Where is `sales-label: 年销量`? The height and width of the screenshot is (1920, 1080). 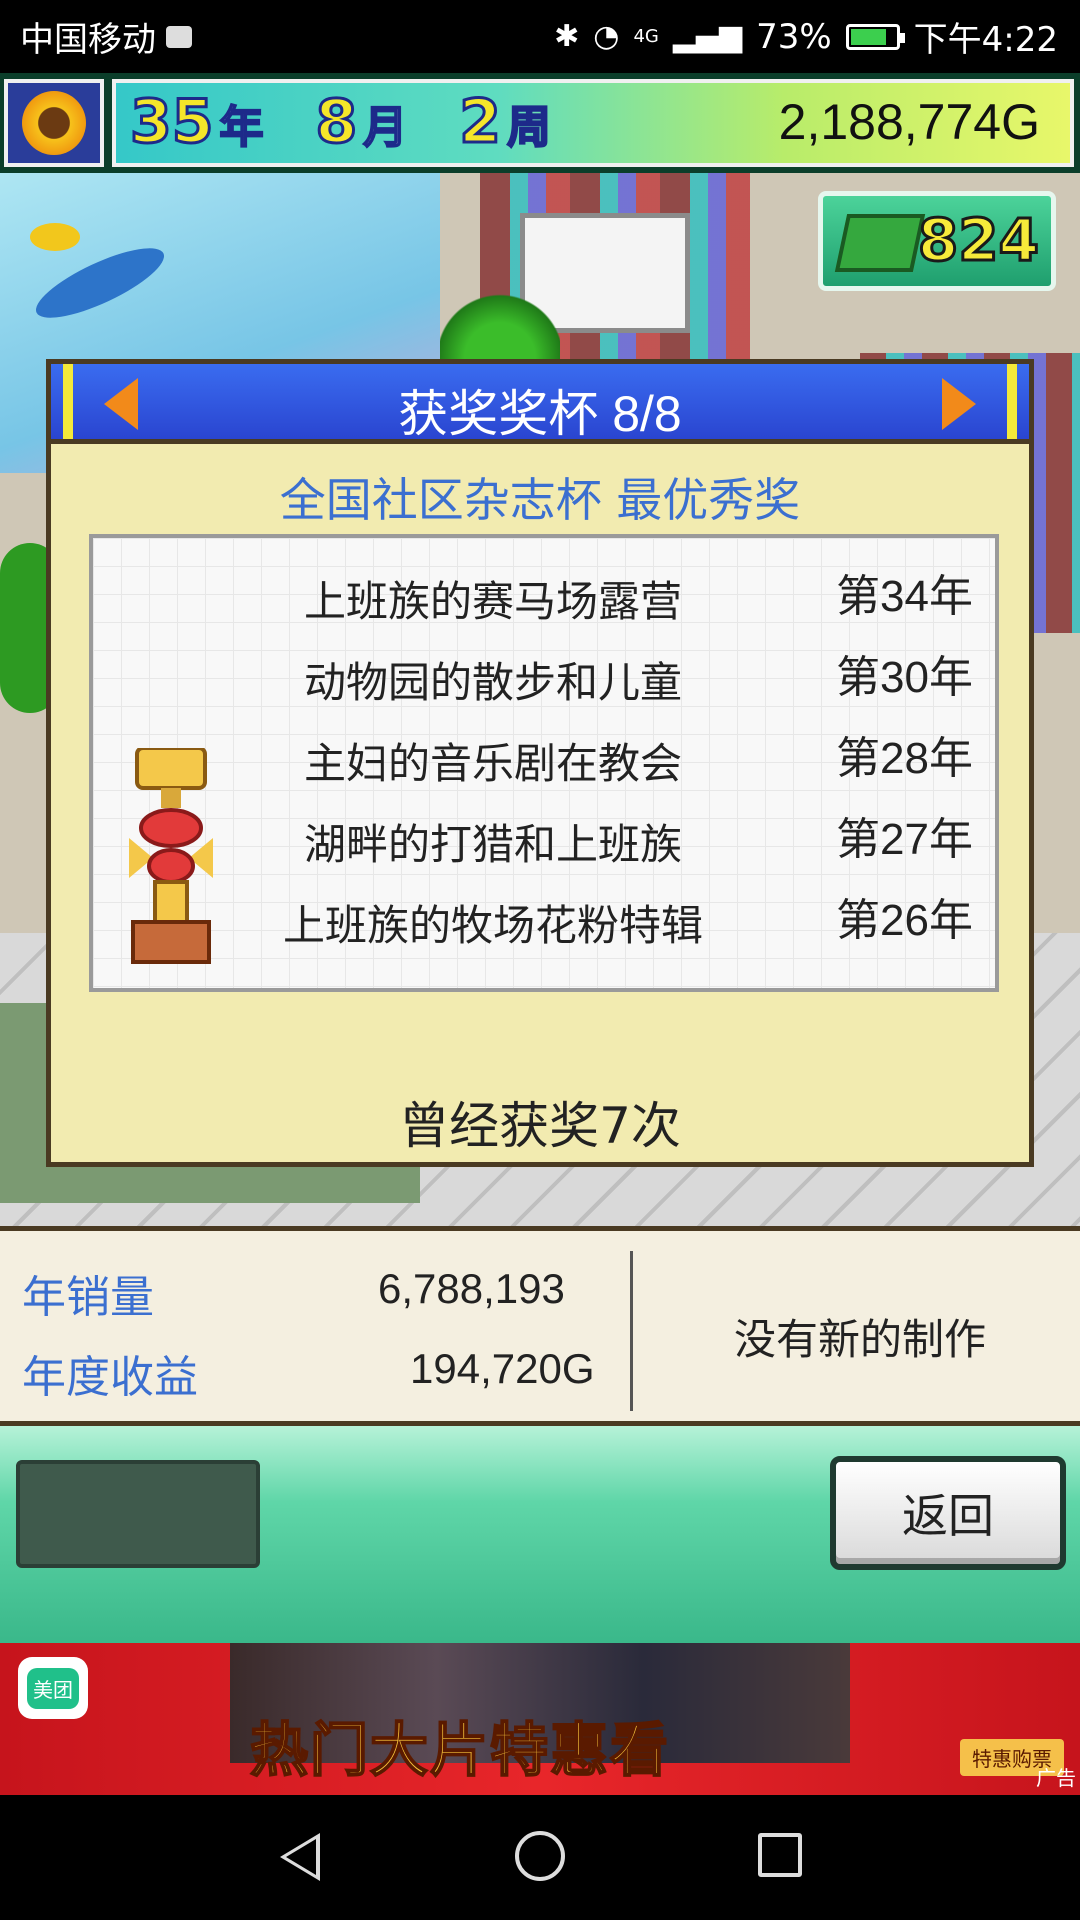 sales-label: 年销量 is located at coordinates (88, 1297).